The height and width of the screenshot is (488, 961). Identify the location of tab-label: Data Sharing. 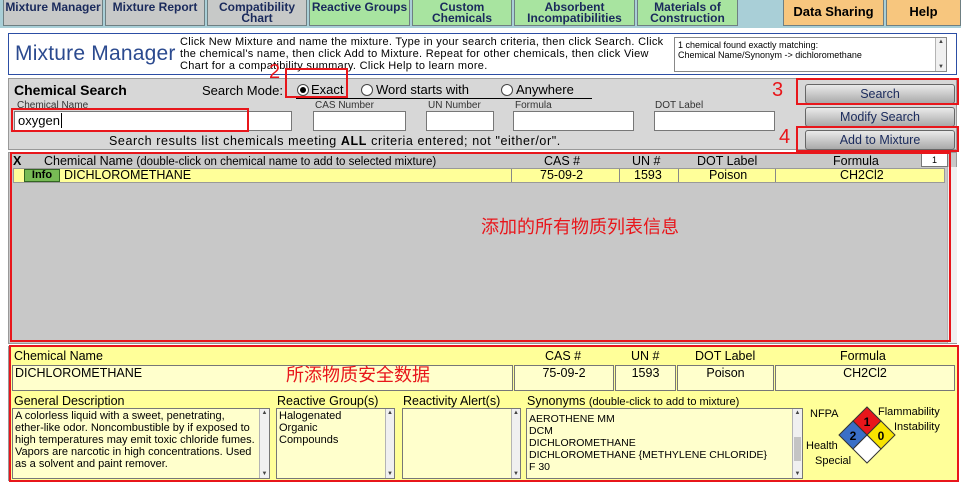
(833, 11).